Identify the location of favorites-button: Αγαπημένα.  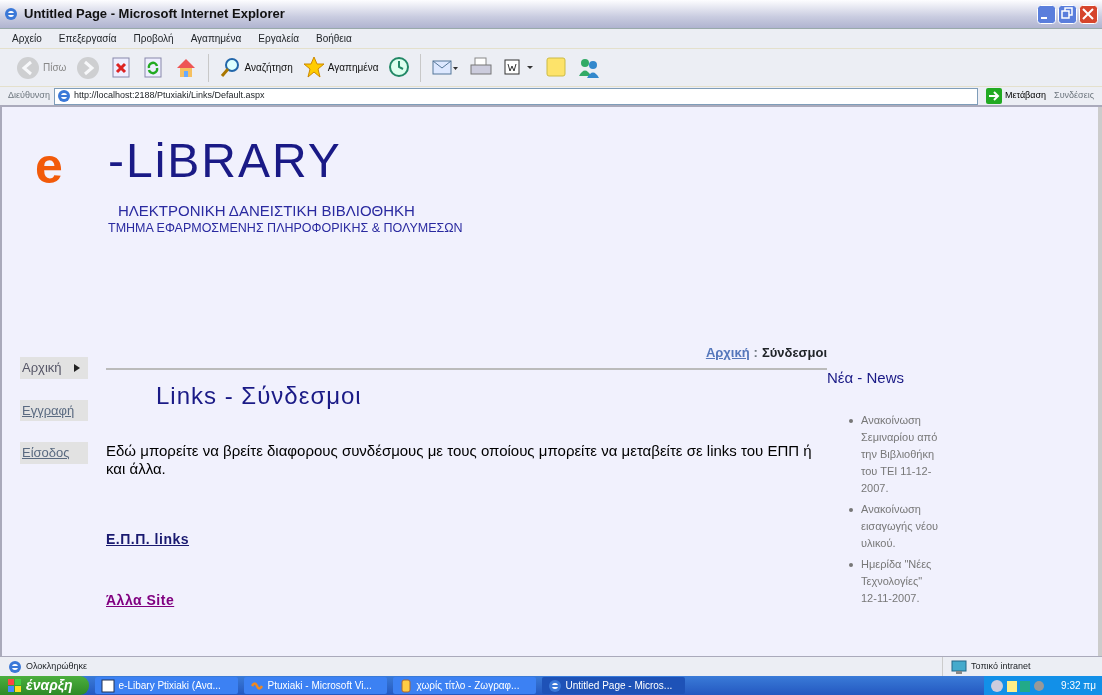
(340, 67).